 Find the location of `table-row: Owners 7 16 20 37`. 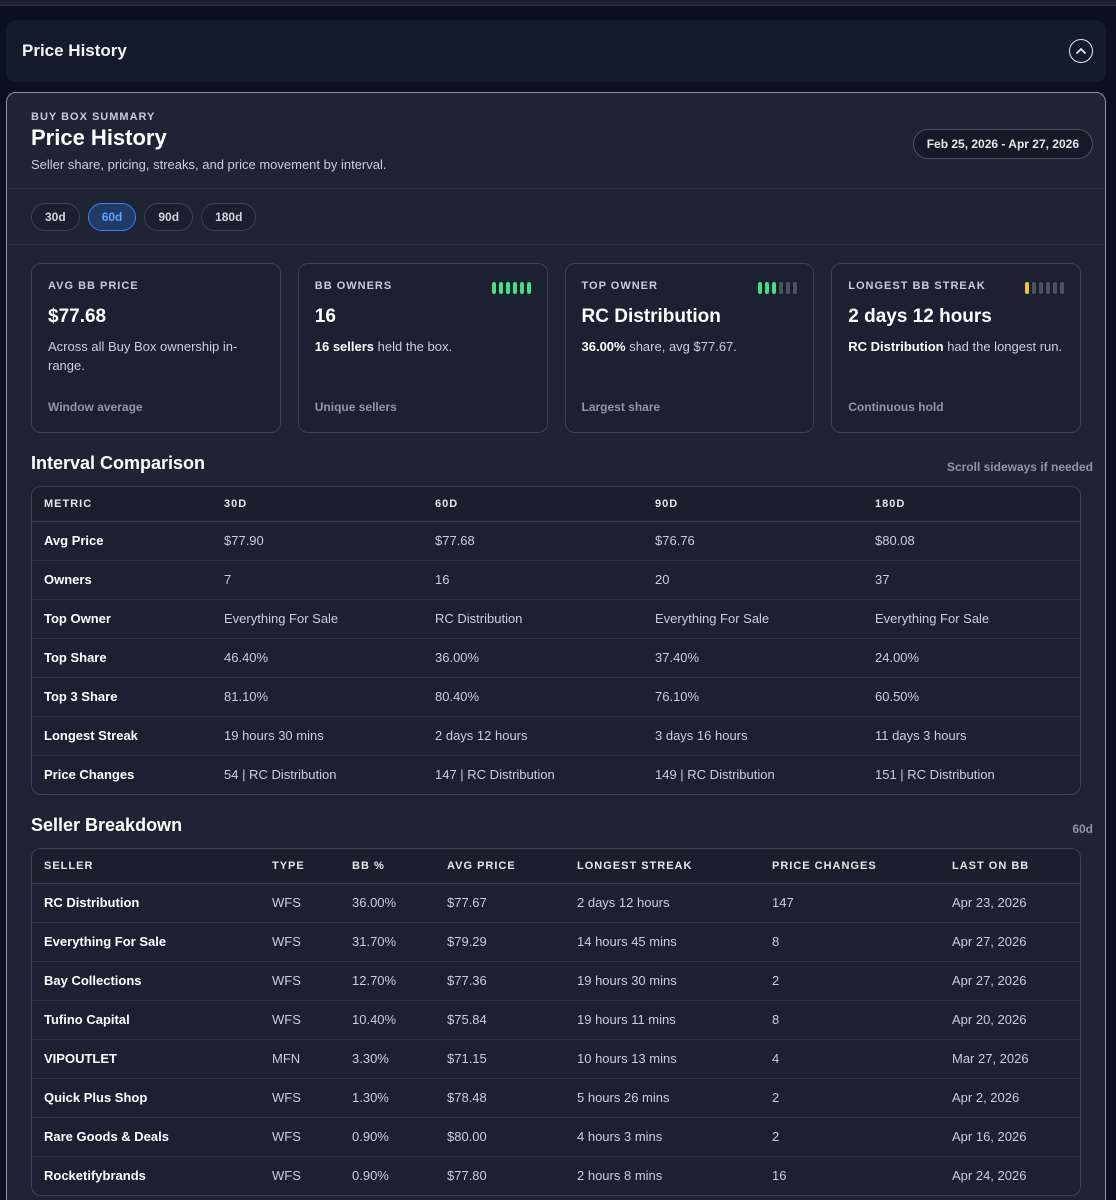

table-row: Owners 7 16 20 37 is located at coordinates (556, 579).